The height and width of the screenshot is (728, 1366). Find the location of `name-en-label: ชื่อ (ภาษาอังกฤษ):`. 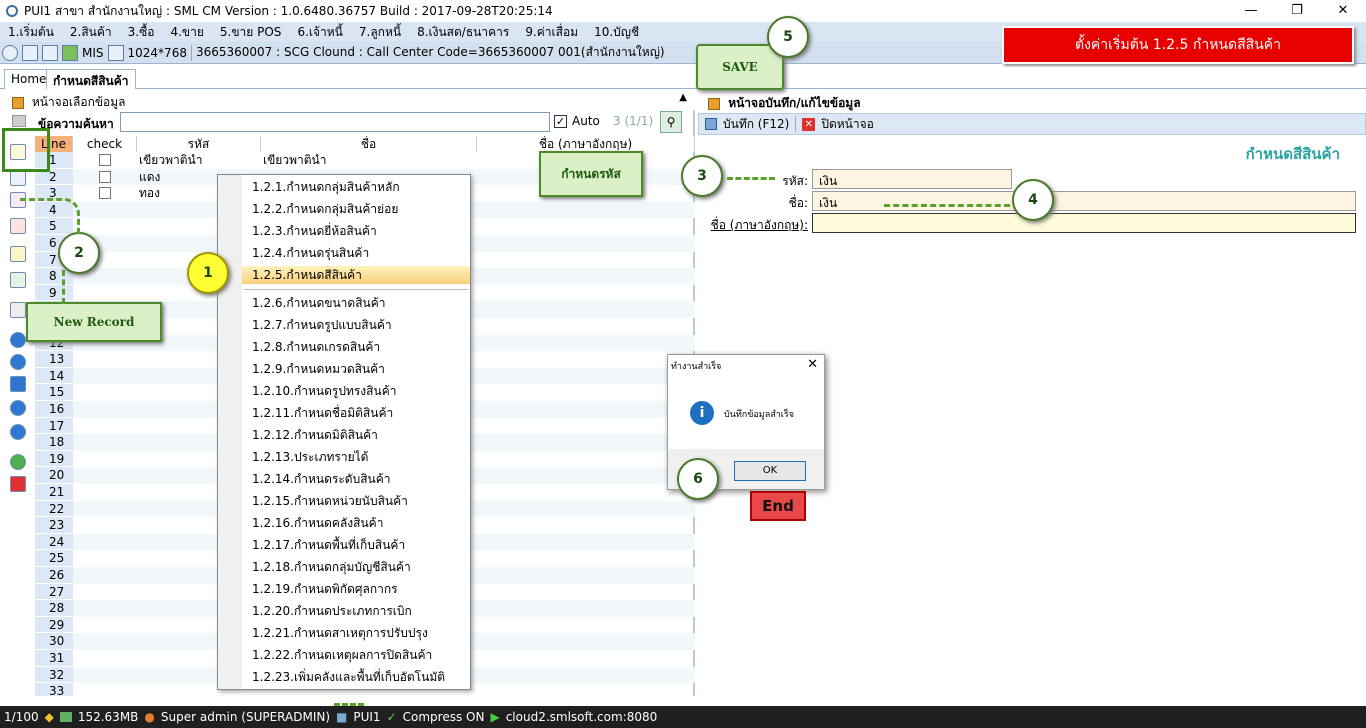

name-en-label: ชื่อ (ภาษาอังกฤษ): is located at coordinates (759, 225).